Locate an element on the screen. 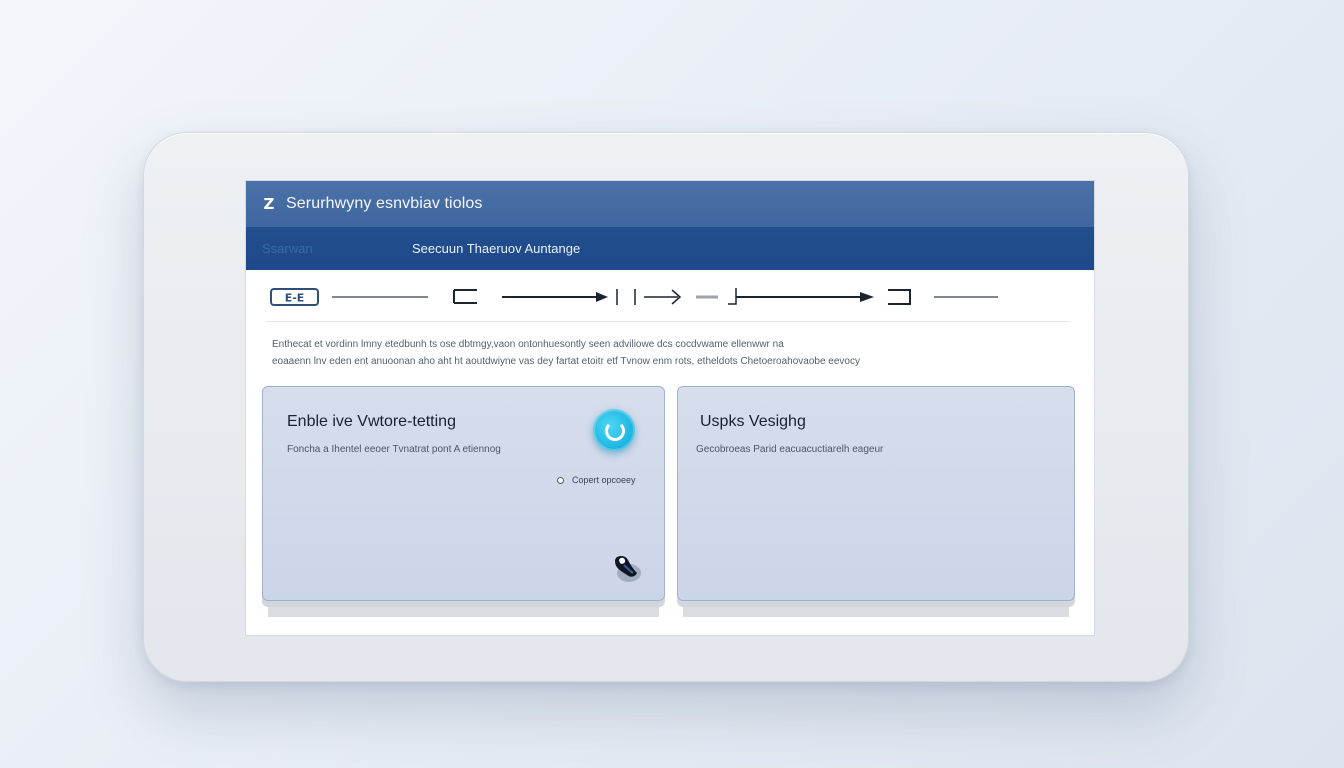 The width and height of the screenshot is (1344, 768). step-badge: E-E is located at coordinates (294, 297).